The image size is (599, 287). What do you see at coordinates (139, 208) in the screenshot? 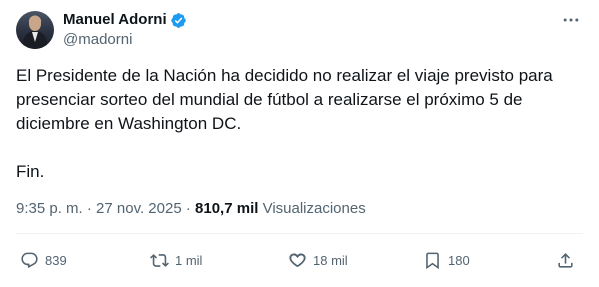
I see `tweet-date: 27 nov. 2025` at bounding box center [139, 208].